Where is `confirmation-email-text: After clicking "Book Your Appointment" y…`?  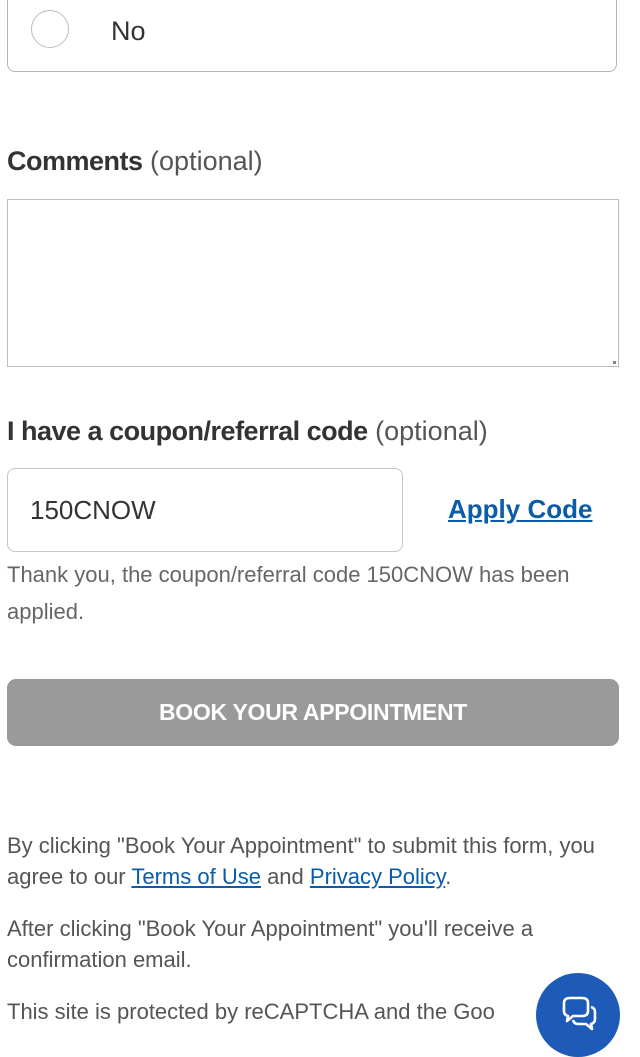
confirmation-email-text: After clicking "Book Your Appointment" y… is located at coordinates (270, 944).